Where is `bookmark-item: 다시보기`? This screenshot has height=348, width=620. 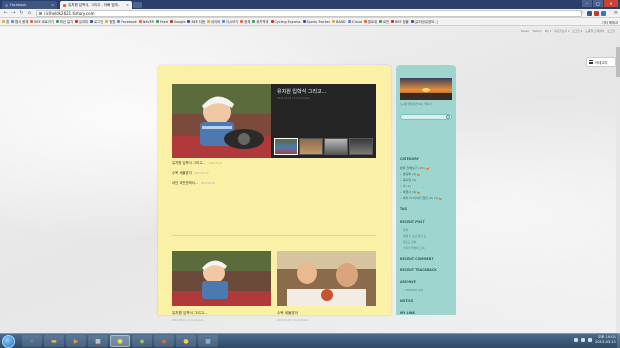
bookmark-item: 다시보기 is located at coordinates (230, 21).